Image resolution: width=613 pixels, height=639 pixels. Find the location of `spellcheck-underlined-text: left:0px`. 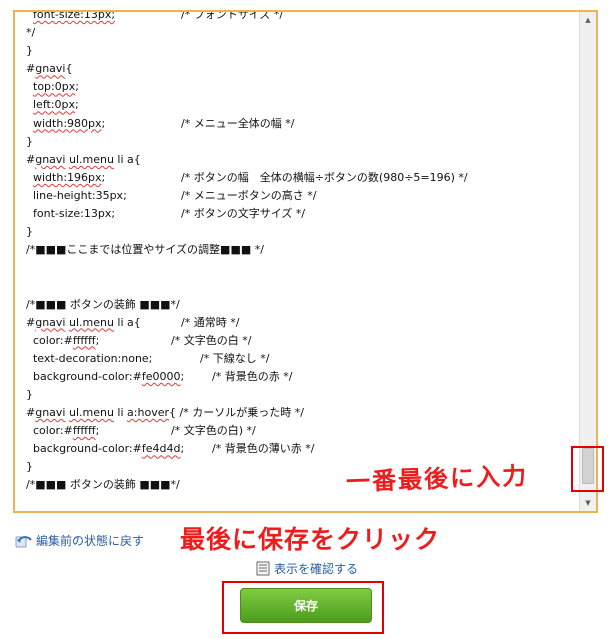

spellcheck-underlined-text: left:0px is located at coordinates (54, 105).